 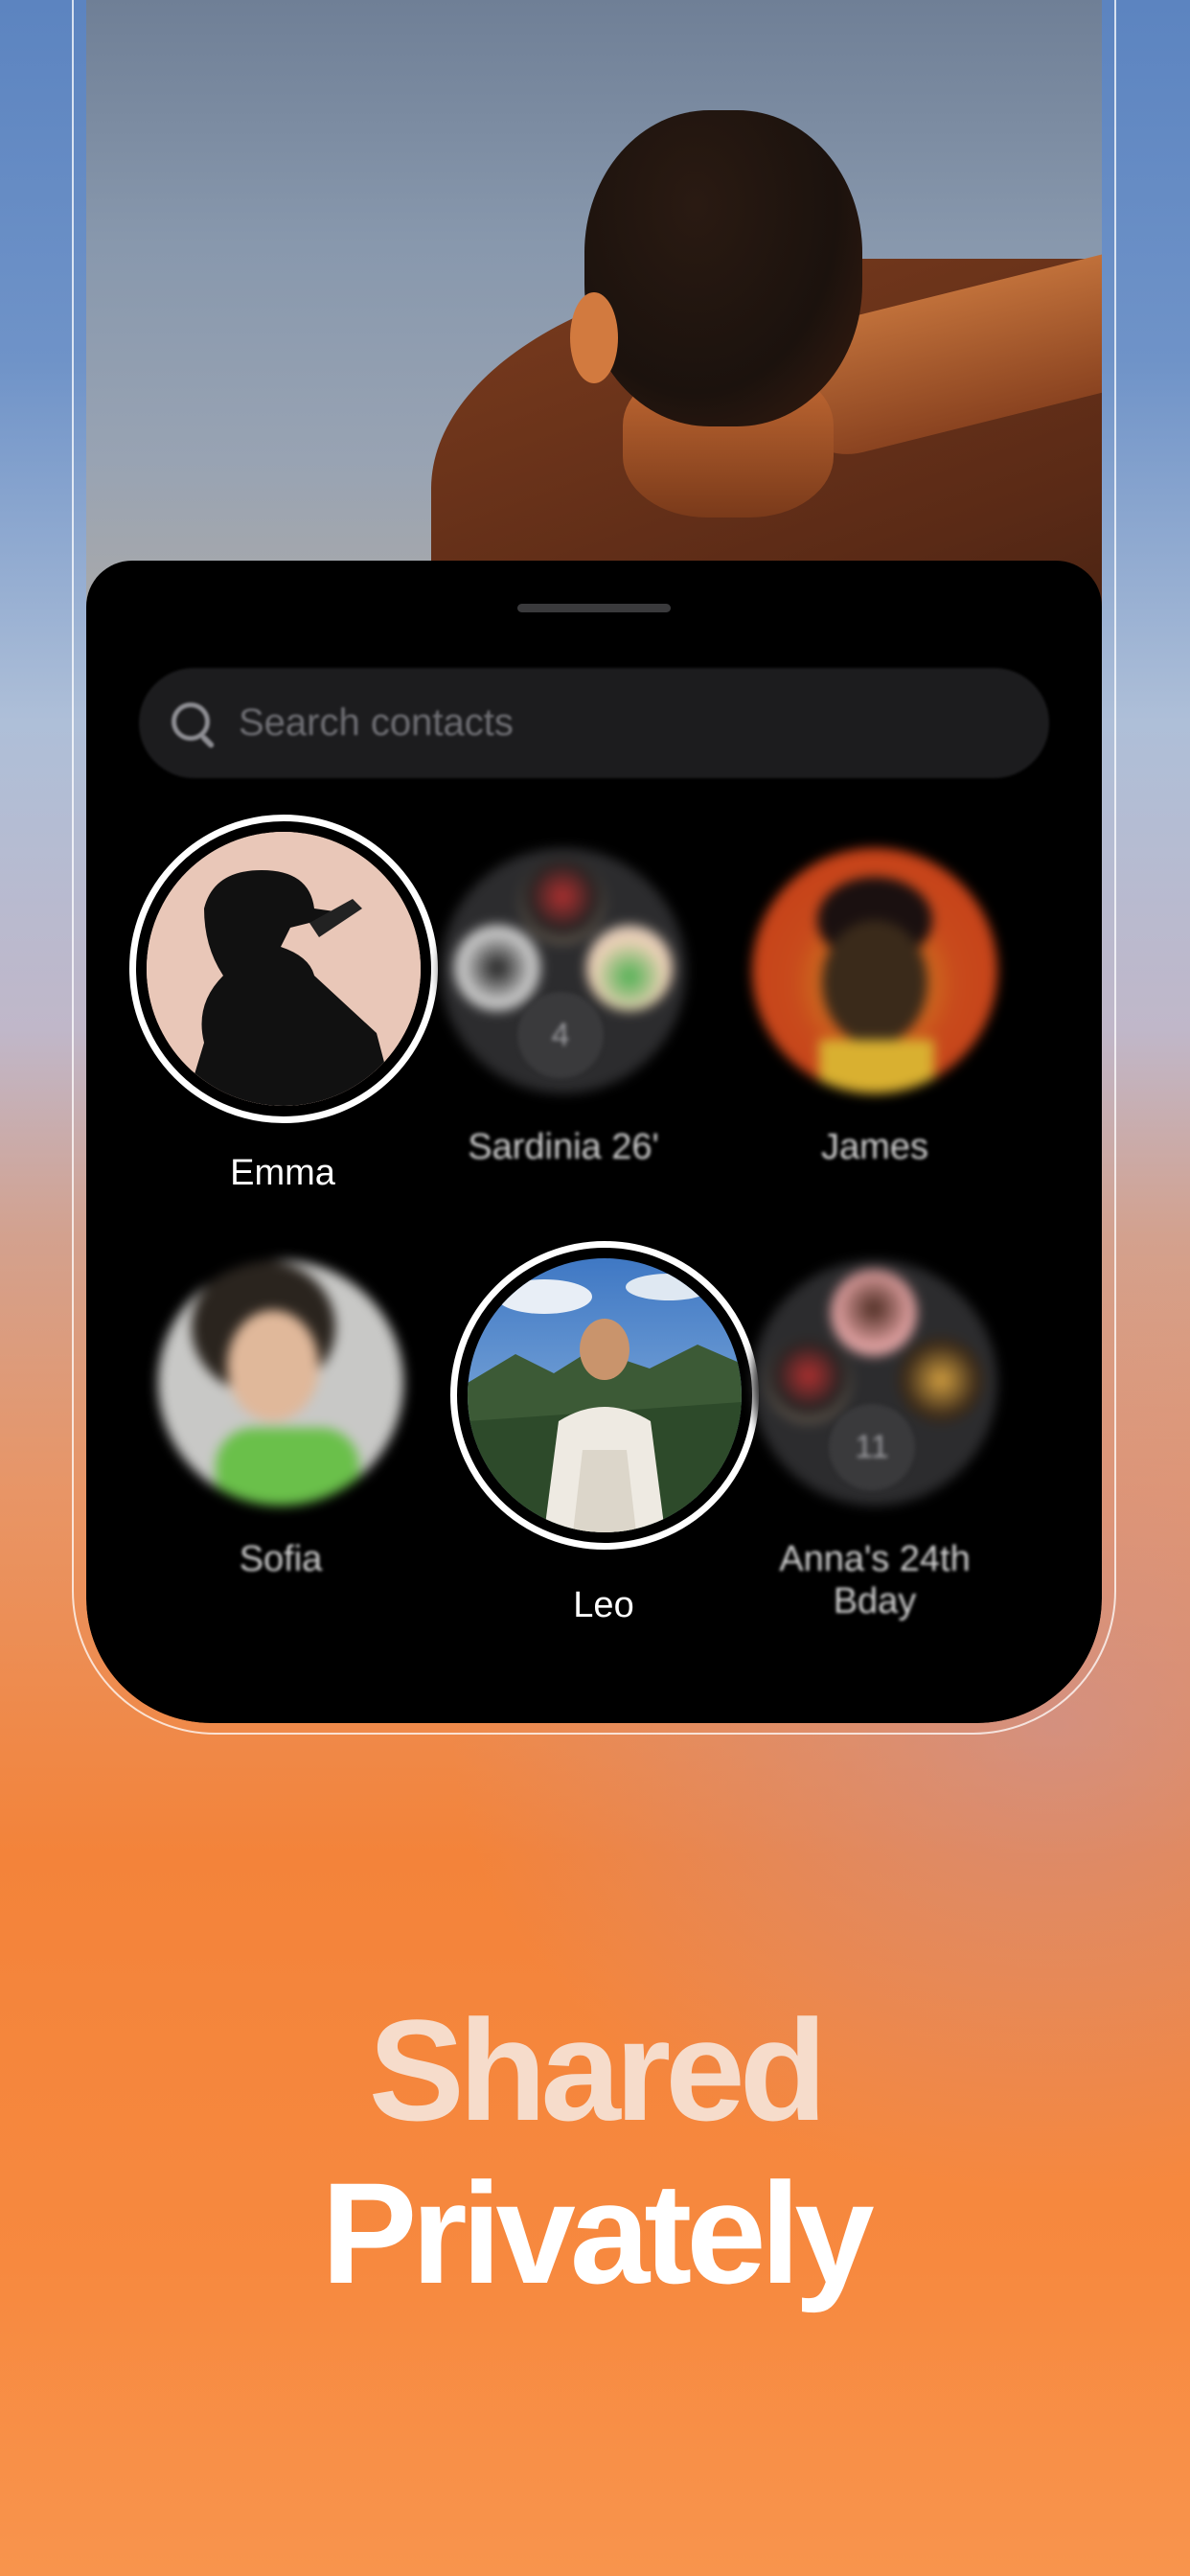 I want to click on search-input: Search contacts, so click(x=377, y=723).